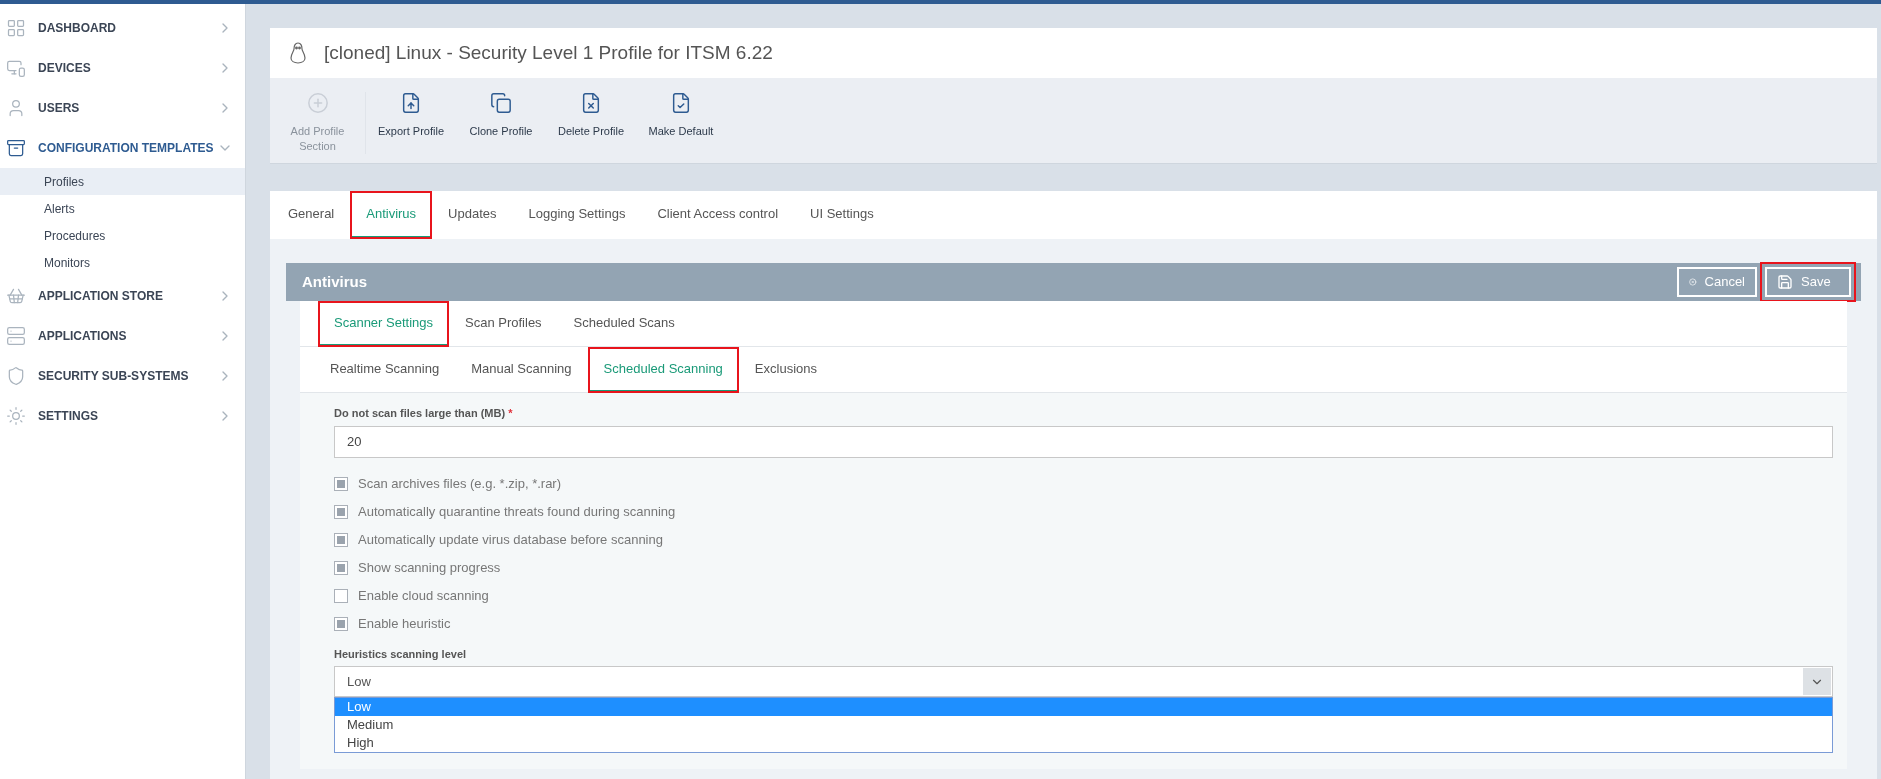 This screenshot has height=779, width=1881. What do you see at coordinates (1817, 681) in the screenshot?
I see `dropdown-toggle` at bounding box center [1817, 681].